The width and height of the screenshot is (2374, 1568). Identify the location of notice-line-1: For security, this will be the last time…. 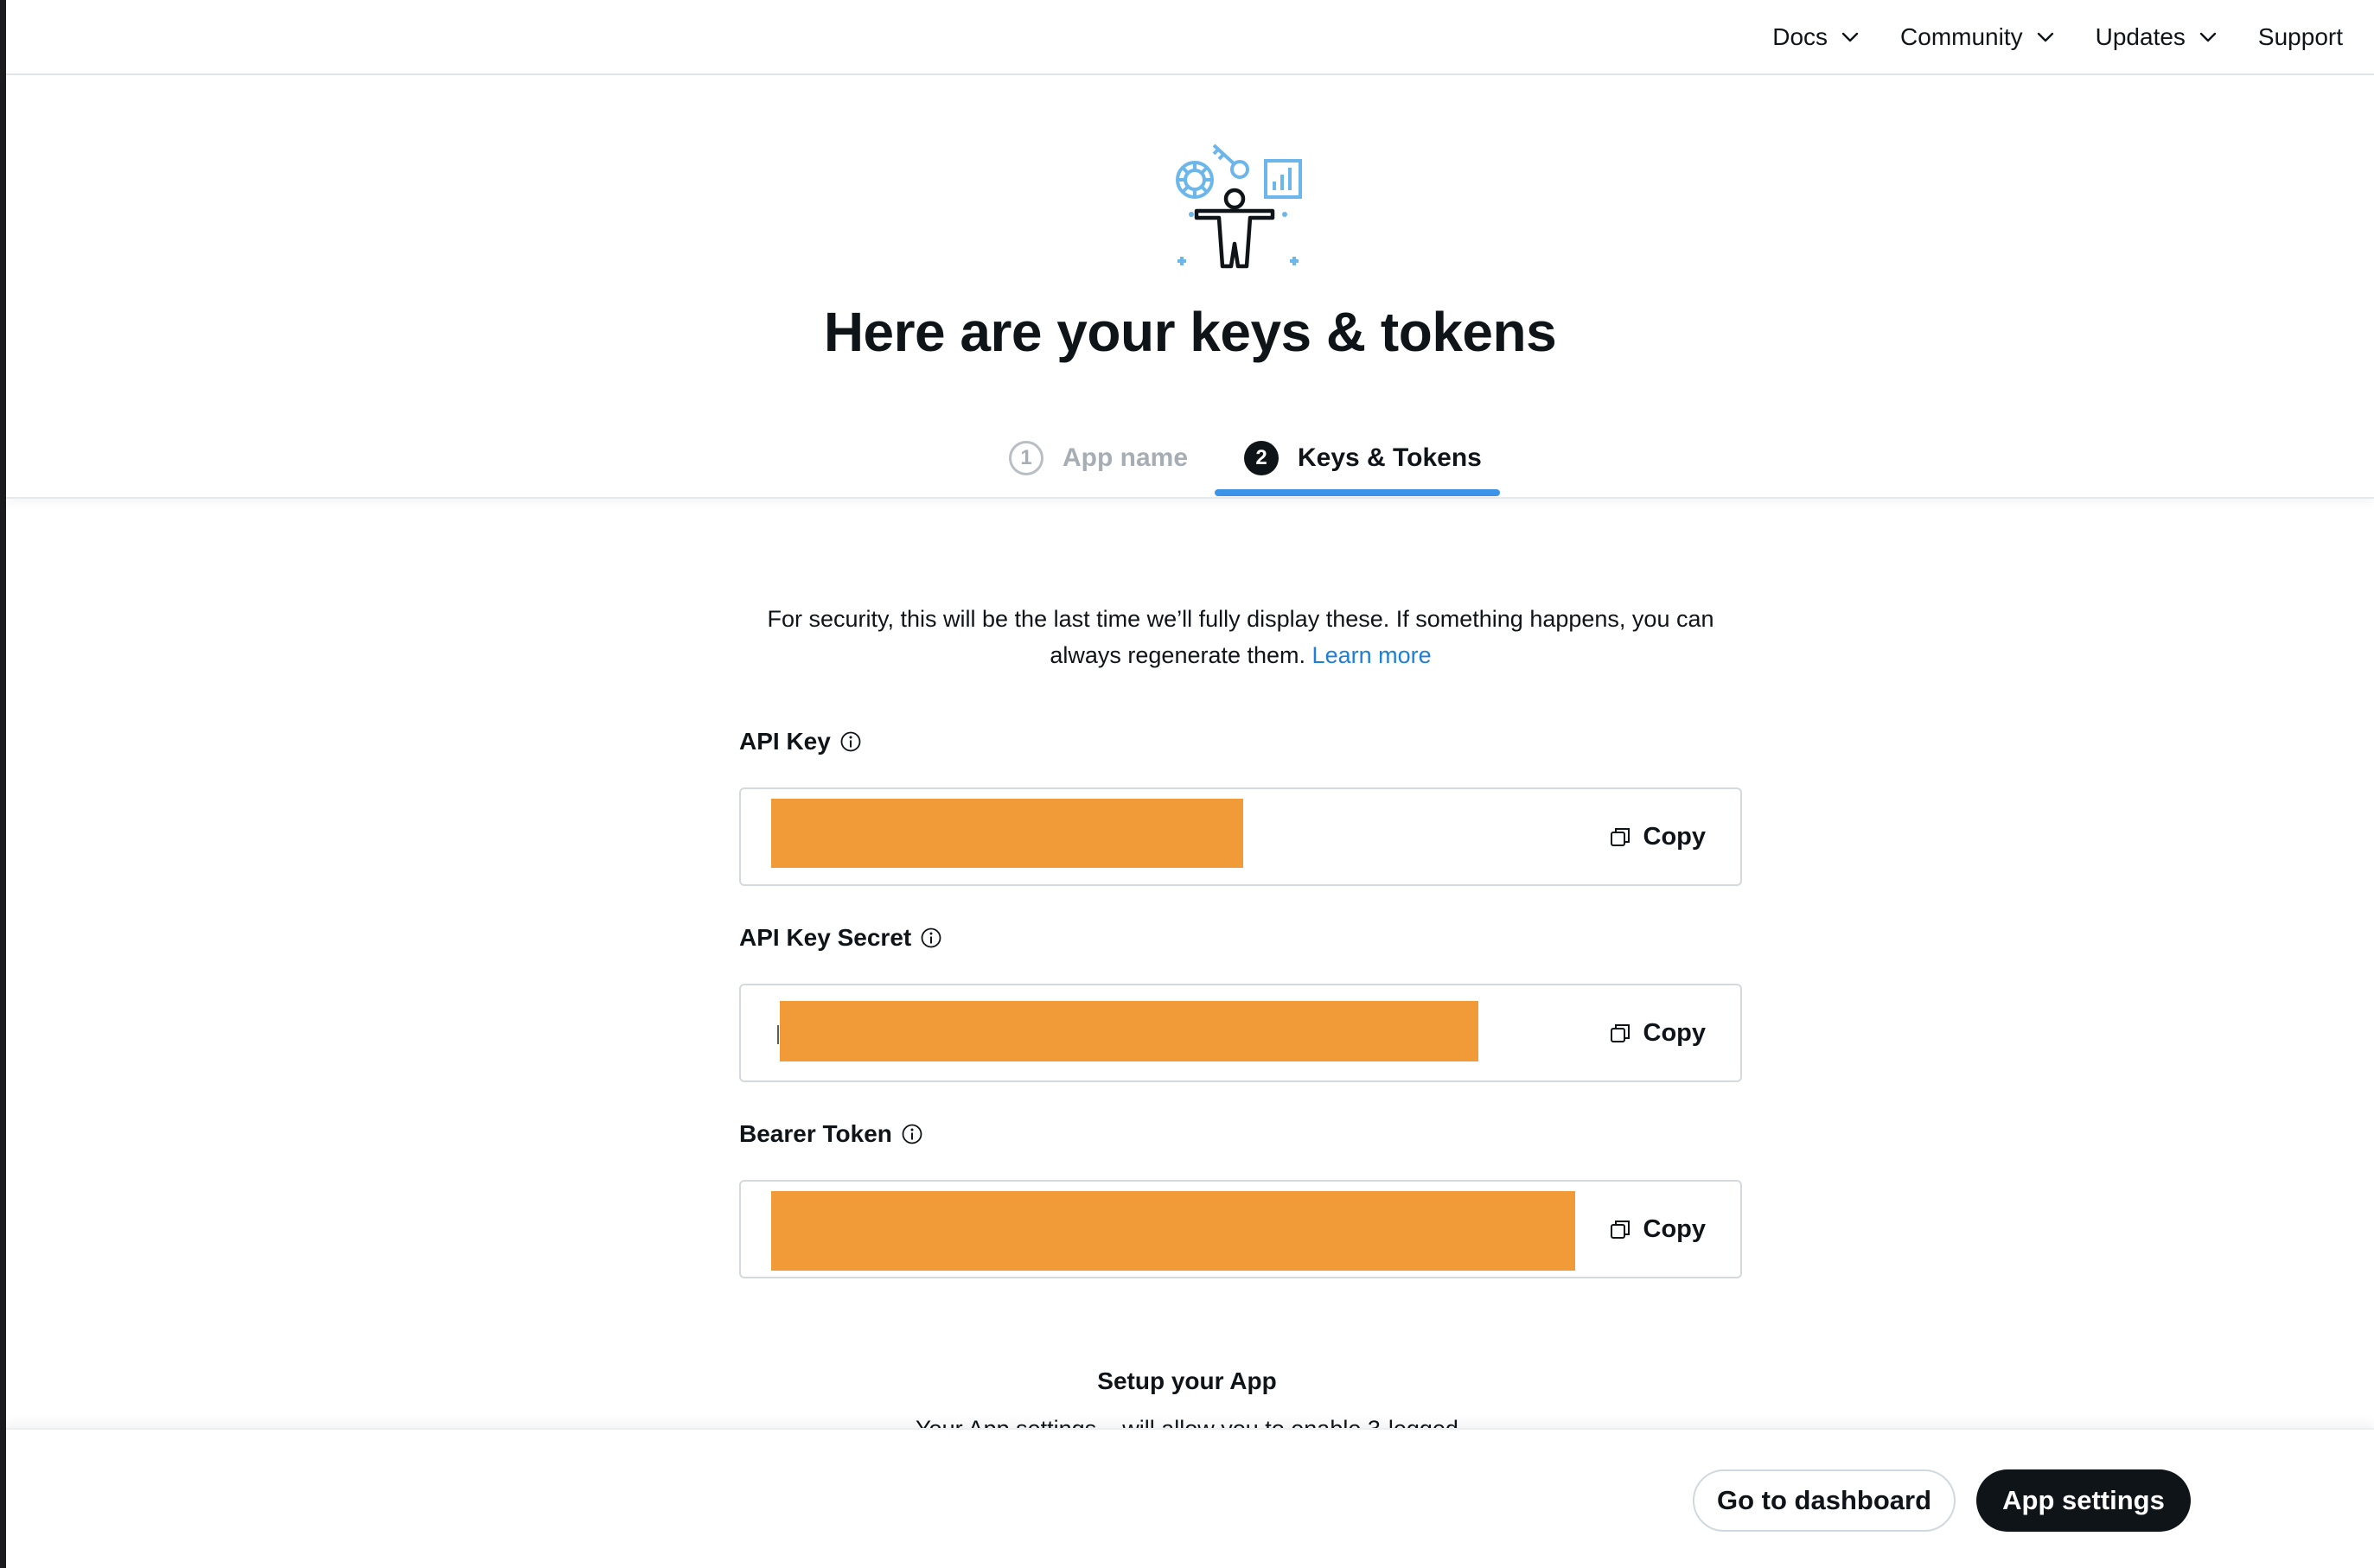
(1240, 619).